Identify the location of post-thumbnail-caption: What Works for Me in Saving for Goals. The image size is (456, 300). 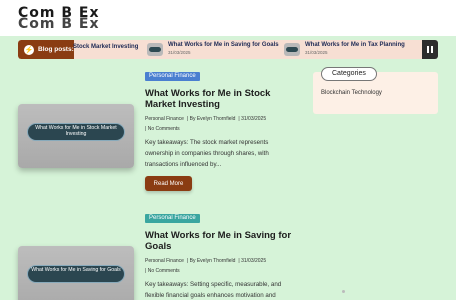
(76, 274).